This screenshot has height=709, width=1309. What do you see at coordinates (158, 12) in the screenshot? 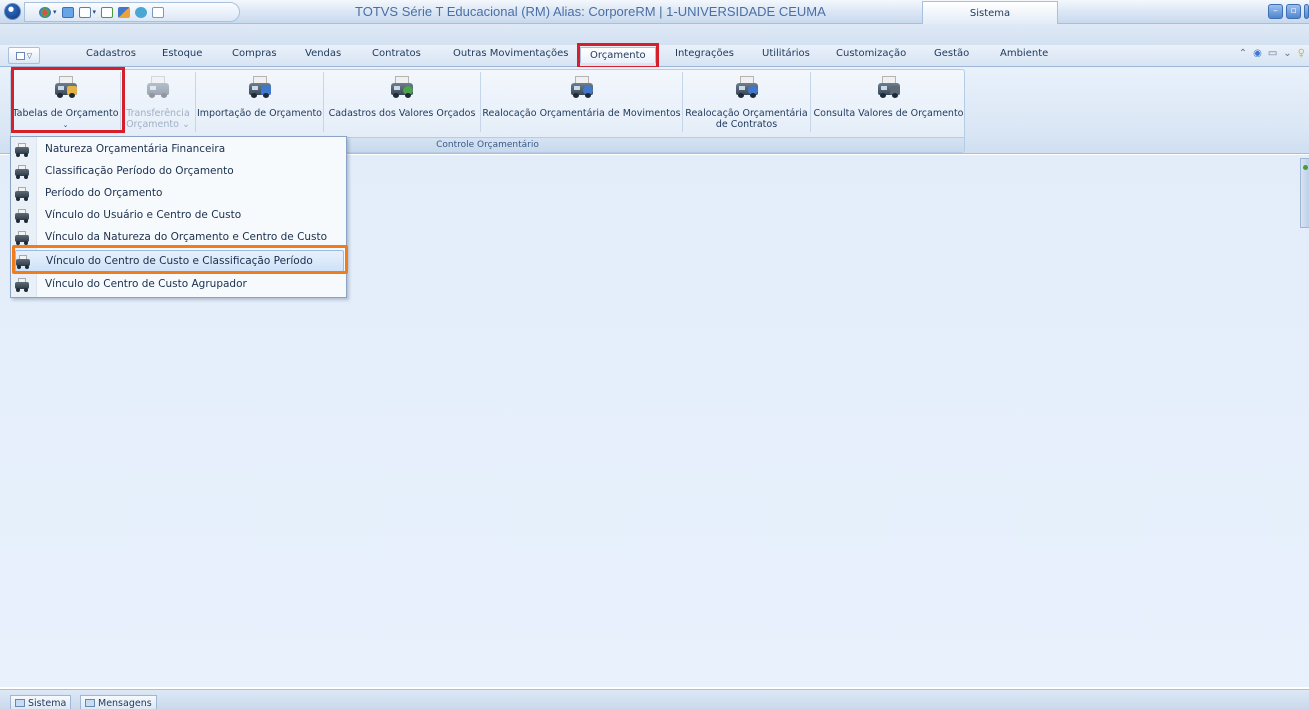
I see `document-icon` at bounding box center [158, 12].